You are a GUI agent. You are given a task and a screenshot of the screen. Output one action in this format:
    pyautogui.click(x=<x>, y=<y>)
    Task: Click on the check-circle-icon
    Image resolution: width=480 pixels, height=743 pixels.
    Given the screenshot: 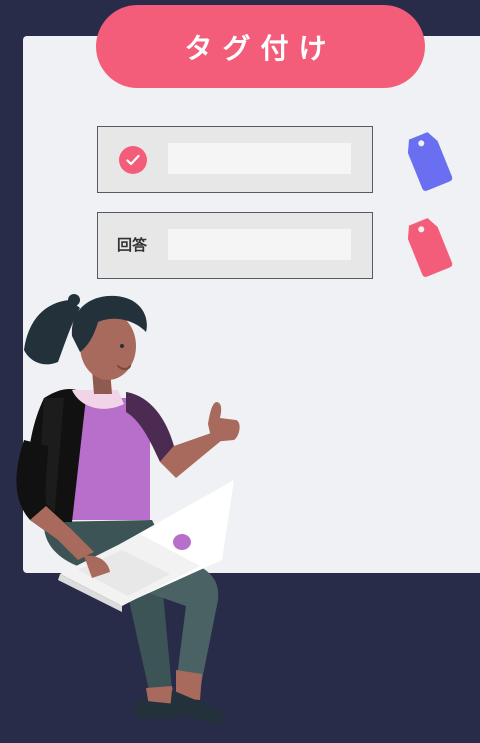 What is the action you would take?
    pyautogui.click(x=133, y=160)
    